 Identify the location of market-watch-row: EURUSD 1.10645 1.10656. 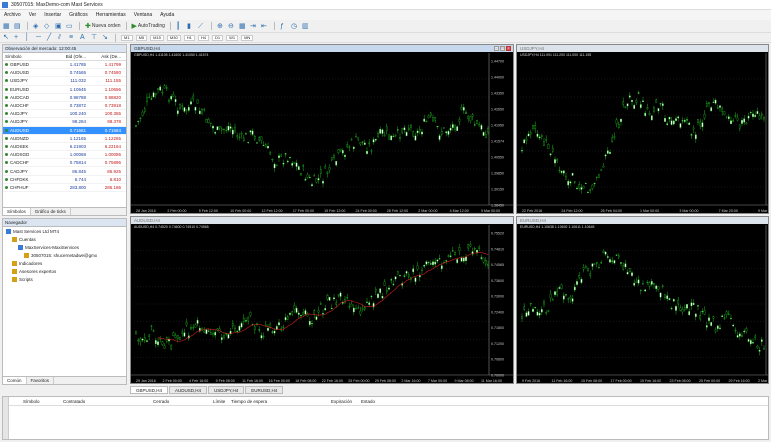
(64, 90).